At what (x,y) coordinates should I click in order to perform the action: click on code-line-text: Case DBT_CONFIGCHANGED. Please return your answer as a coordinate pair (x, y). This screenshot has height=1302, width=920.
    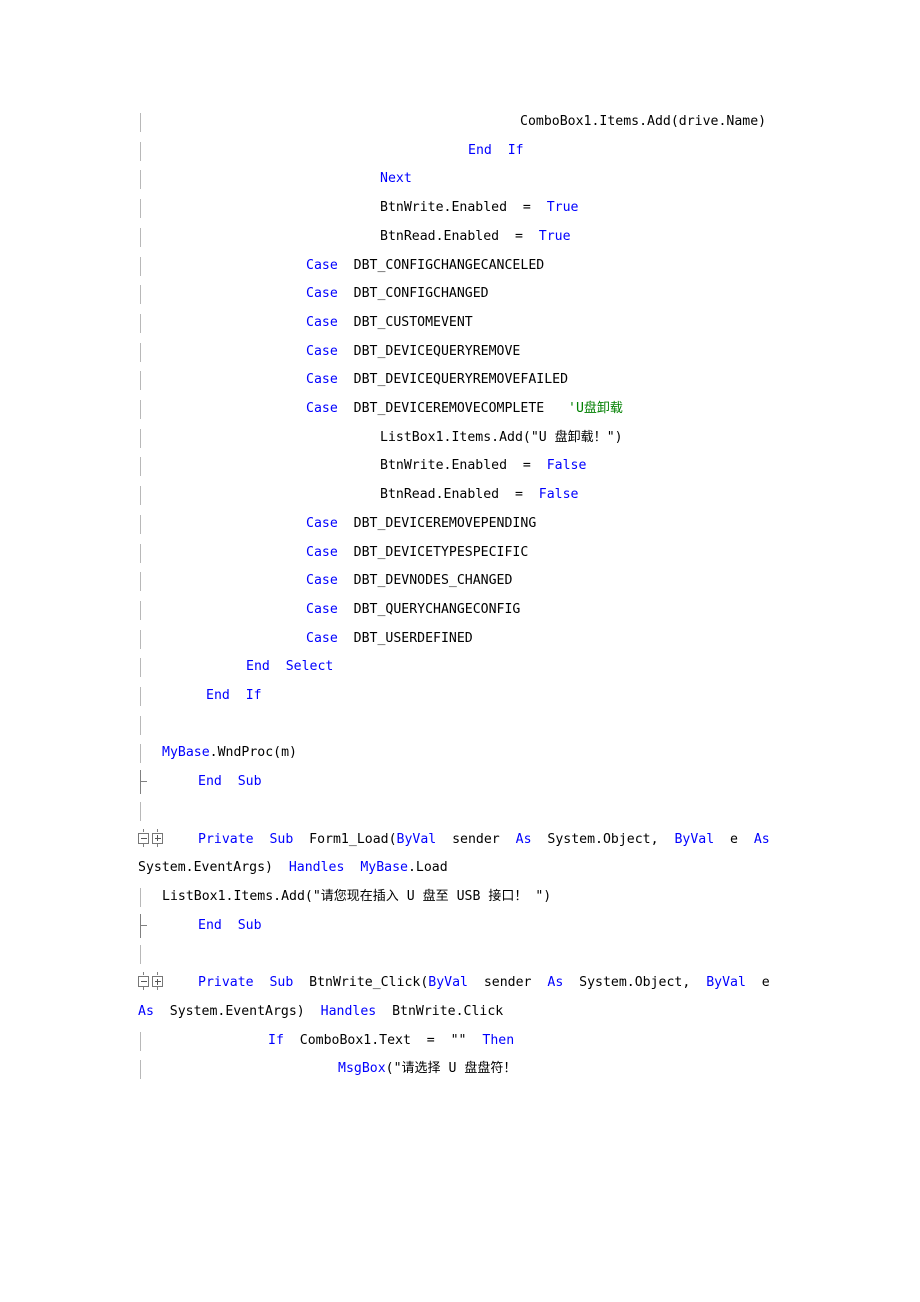
    Looking at the image, I should click on (313, 293).